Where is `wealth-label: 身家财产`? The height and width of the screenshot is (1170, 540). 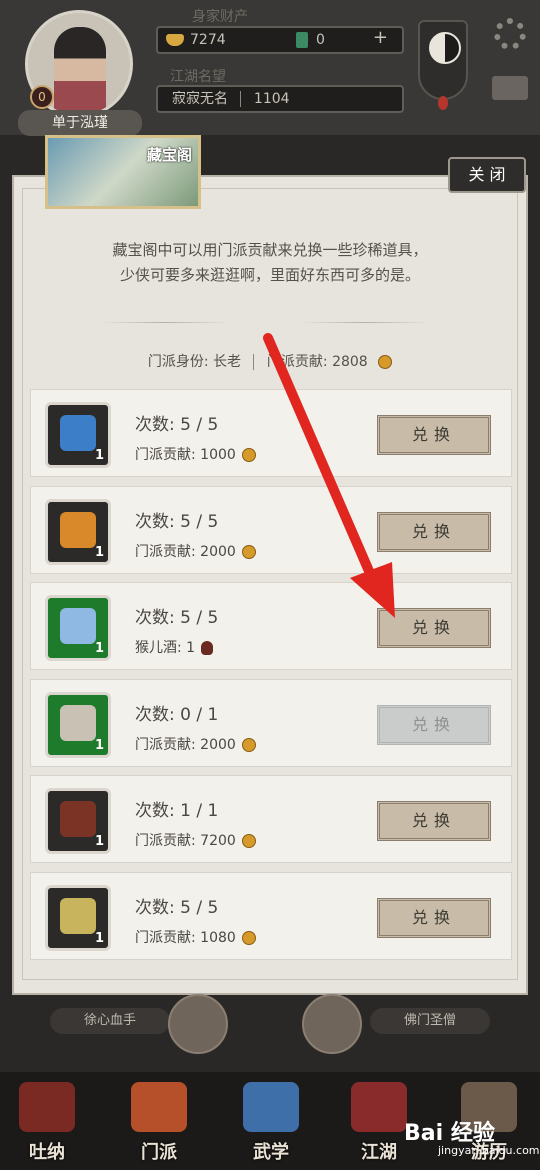
wealth-label: 身家财产 is located at coordinates (220, 17).